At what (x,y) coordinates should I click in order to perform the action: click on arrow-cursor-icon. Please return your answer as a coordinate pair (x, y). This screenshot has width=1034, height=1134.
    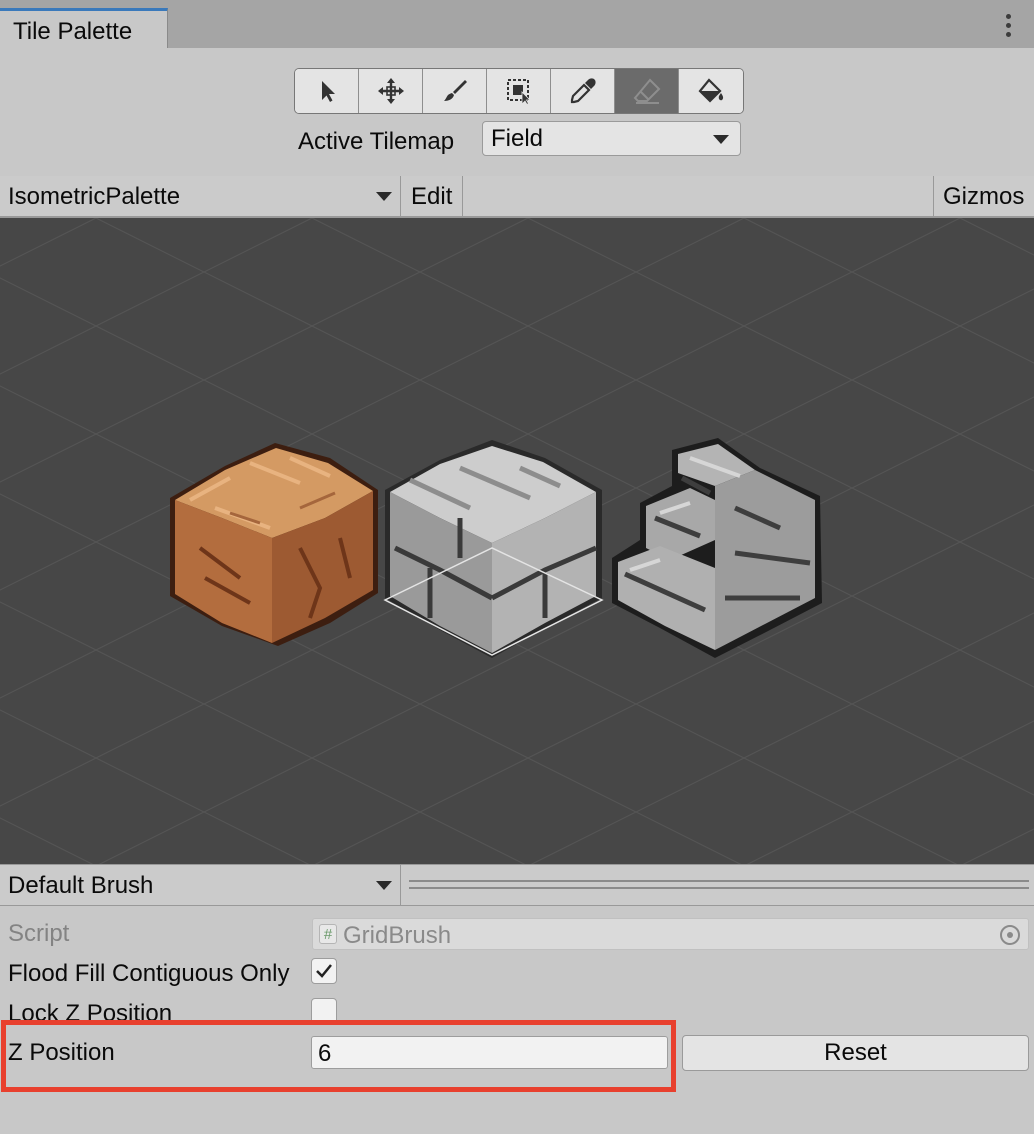
    Looking at the image, I should click on (328, 91).